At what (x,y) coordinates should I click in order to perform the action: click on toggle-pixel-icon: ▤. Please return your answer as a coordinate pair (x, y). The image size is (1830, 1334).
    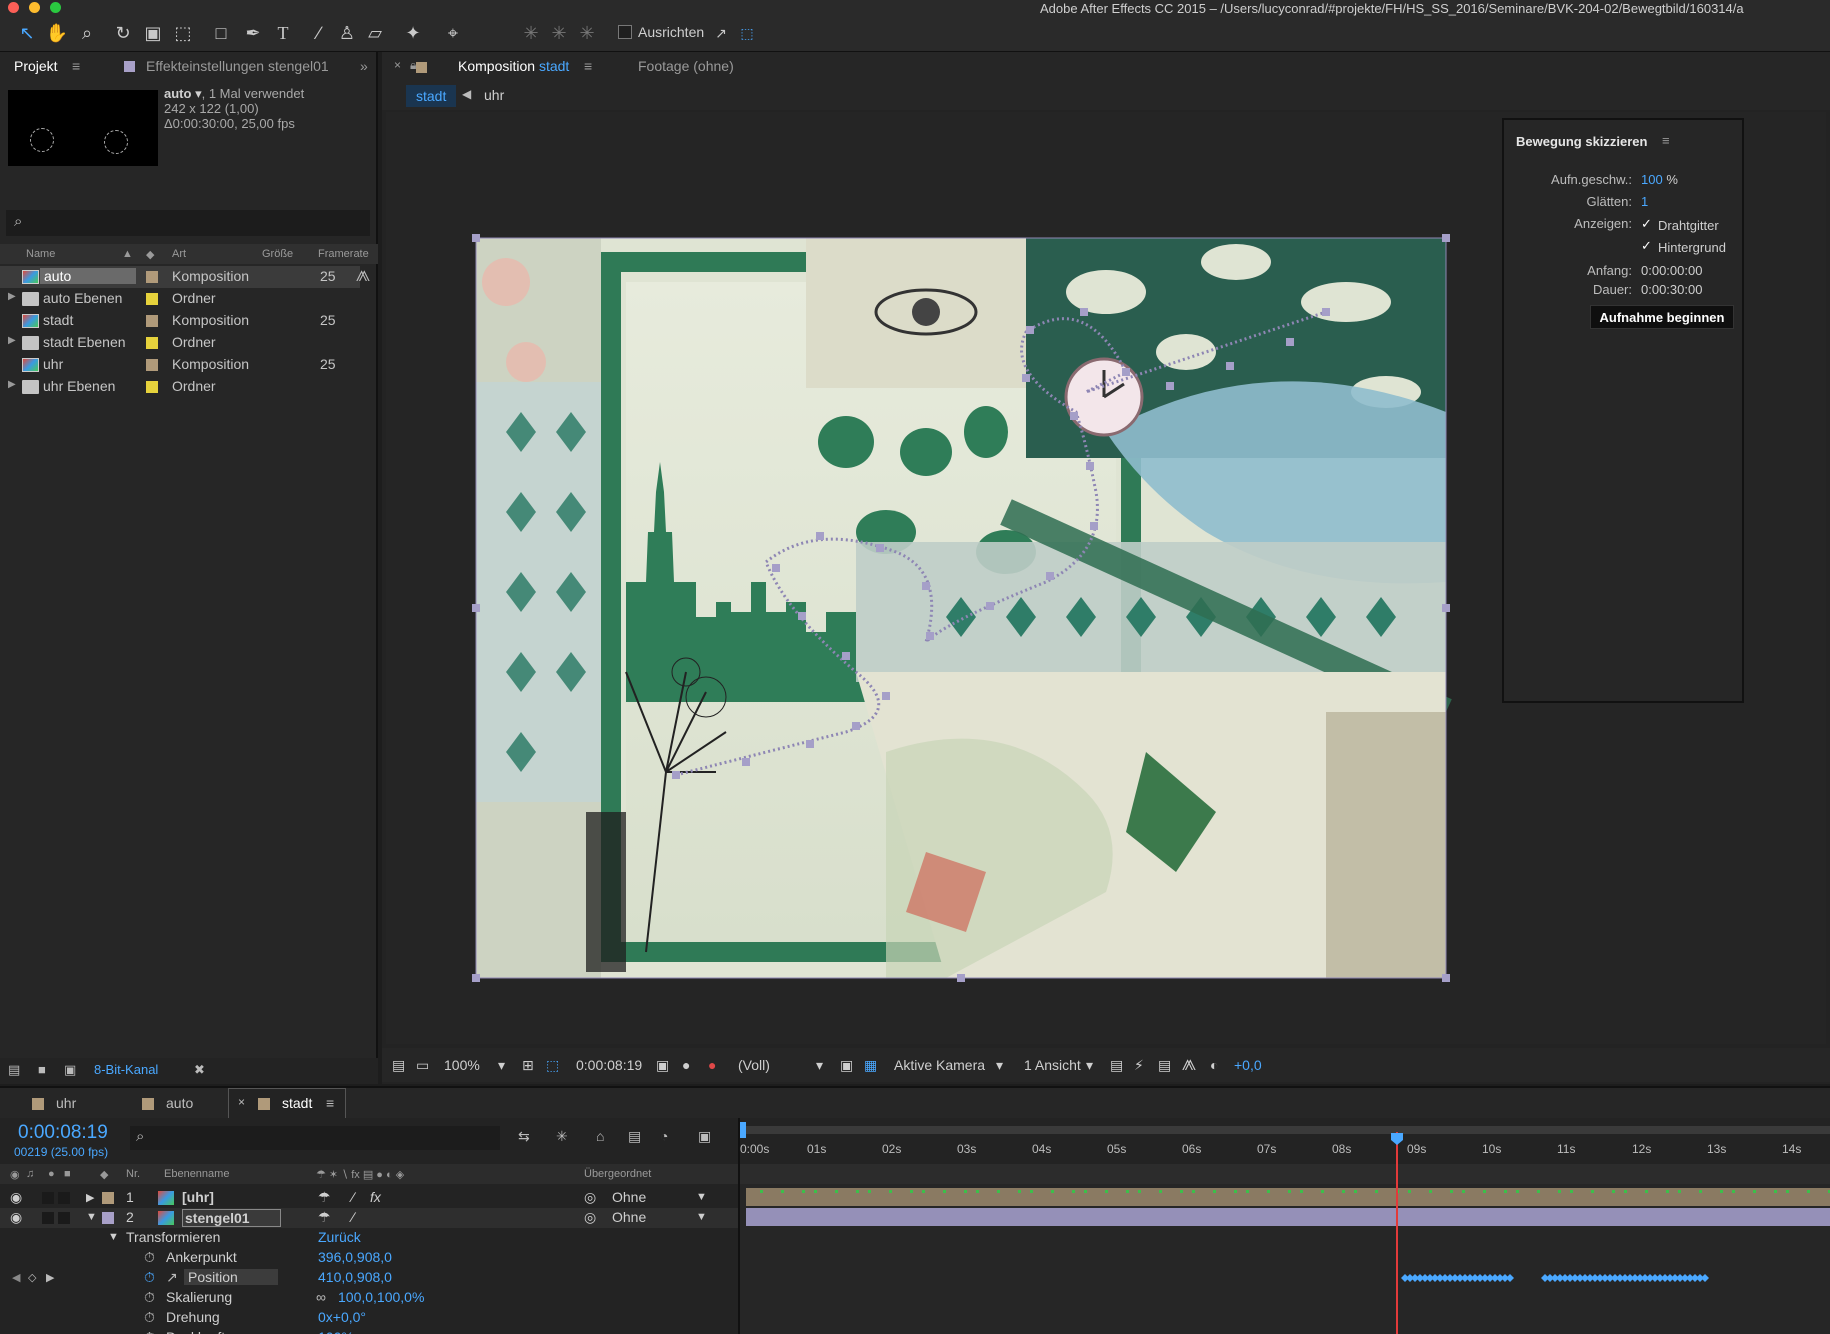
    Looking at the image, I should click on (1116, 1065).